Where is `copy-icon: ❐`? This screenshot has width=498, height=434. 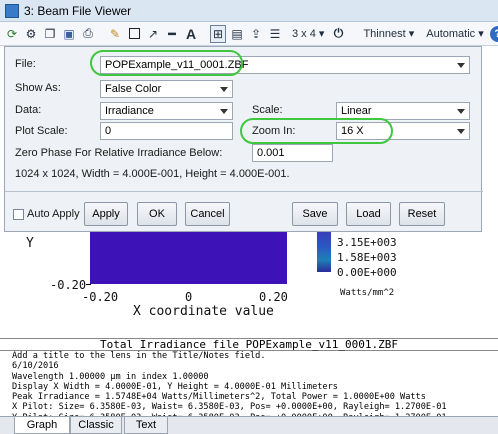 copy-icon: ❐ is located at coordinates (50, 34).